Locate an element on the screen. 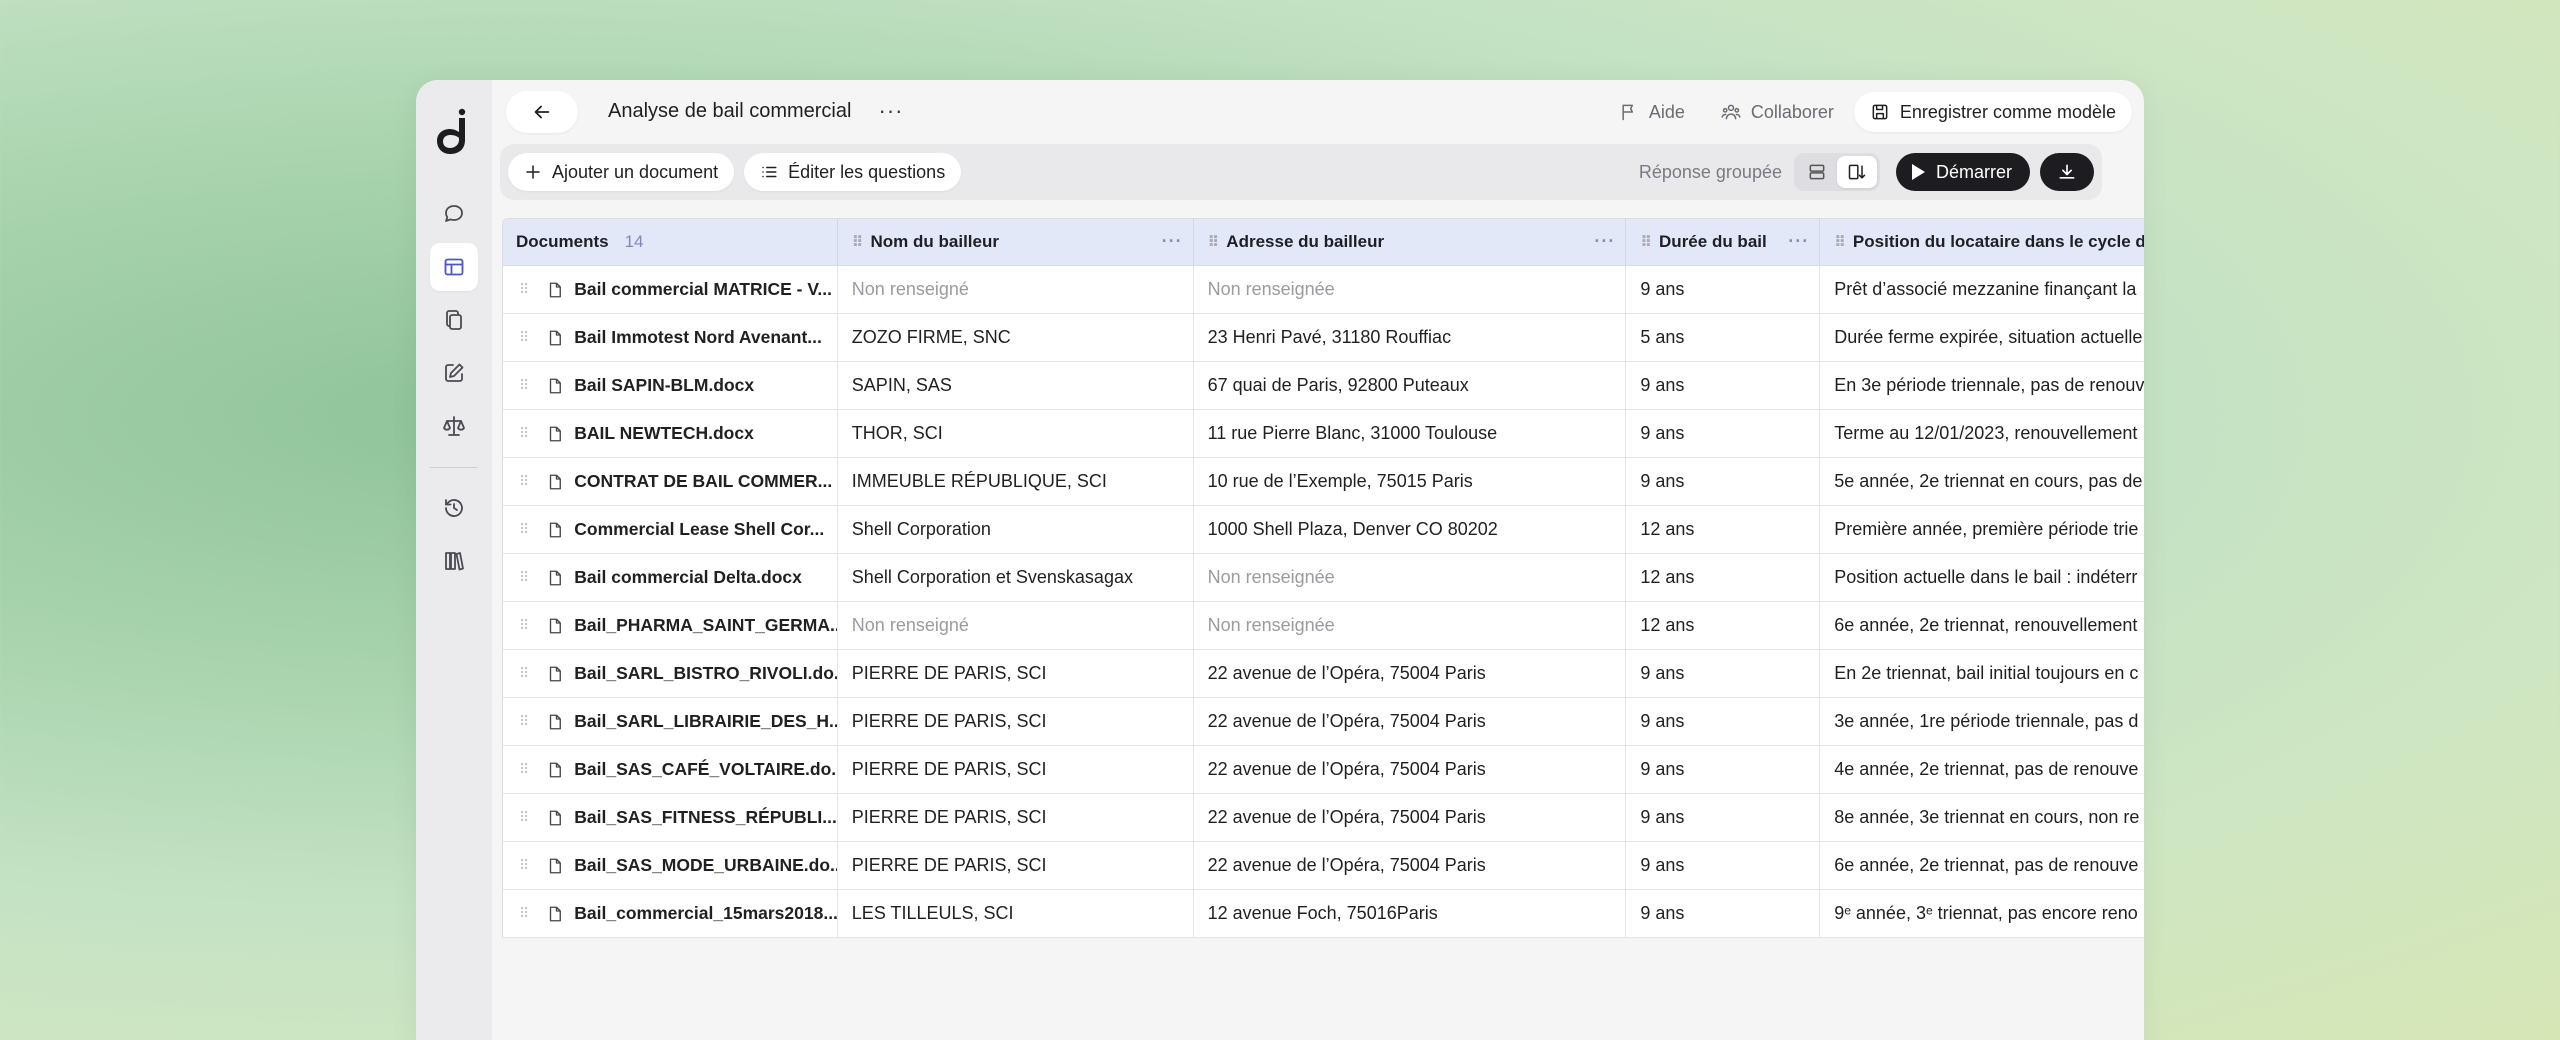 This screenshot has height=1040, width=2560. tenant-position-cell: 6e année, 2e triennat, pas de renouve is located at coordinates (1982, 865).